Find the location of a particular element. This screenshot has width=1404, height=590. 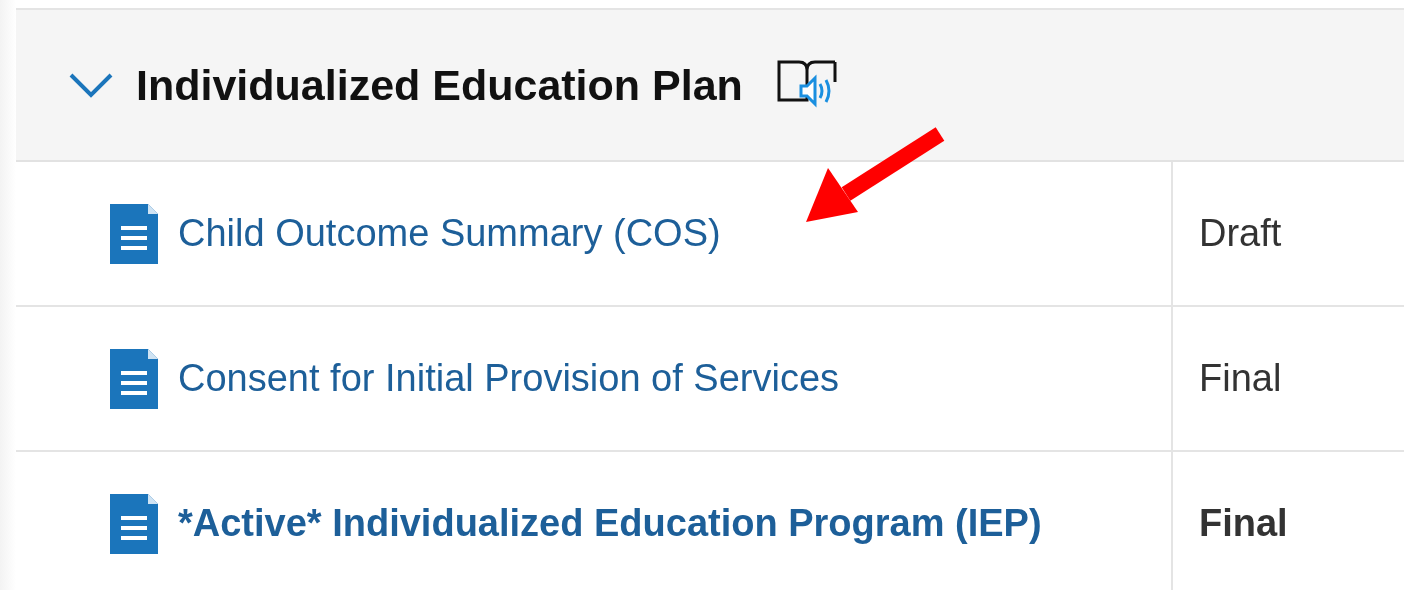

document-link: Consent for Initial Provision of Services is located at coordinates (509, 378).